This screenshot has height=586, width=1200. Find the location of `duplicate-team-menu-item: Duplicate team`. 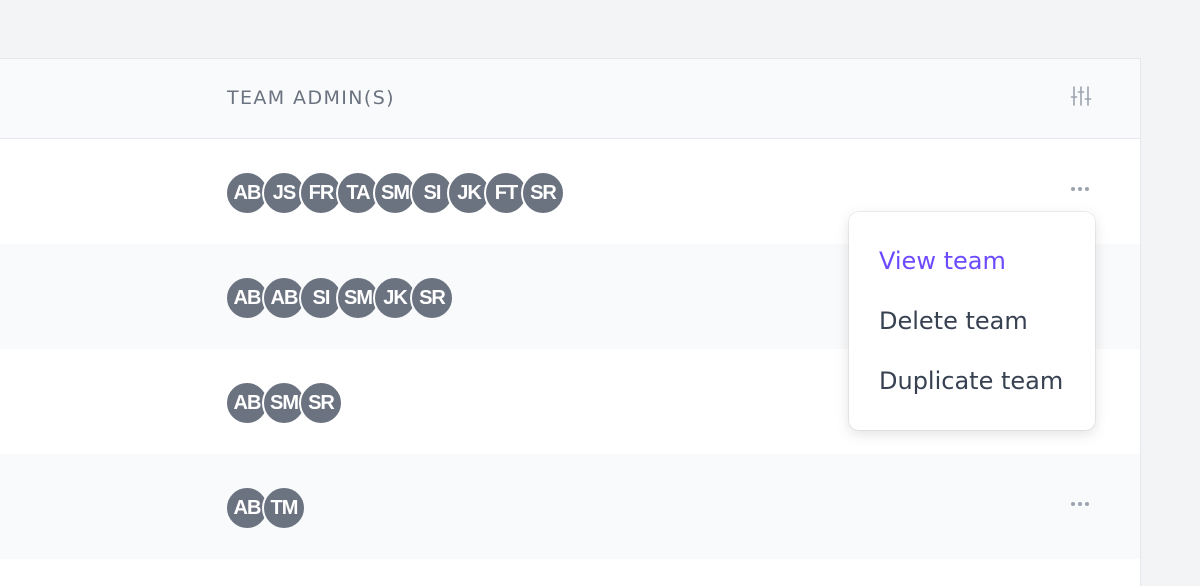

duplicate-team-menu-item: Duplicate team is located at coordinates (971, 381).